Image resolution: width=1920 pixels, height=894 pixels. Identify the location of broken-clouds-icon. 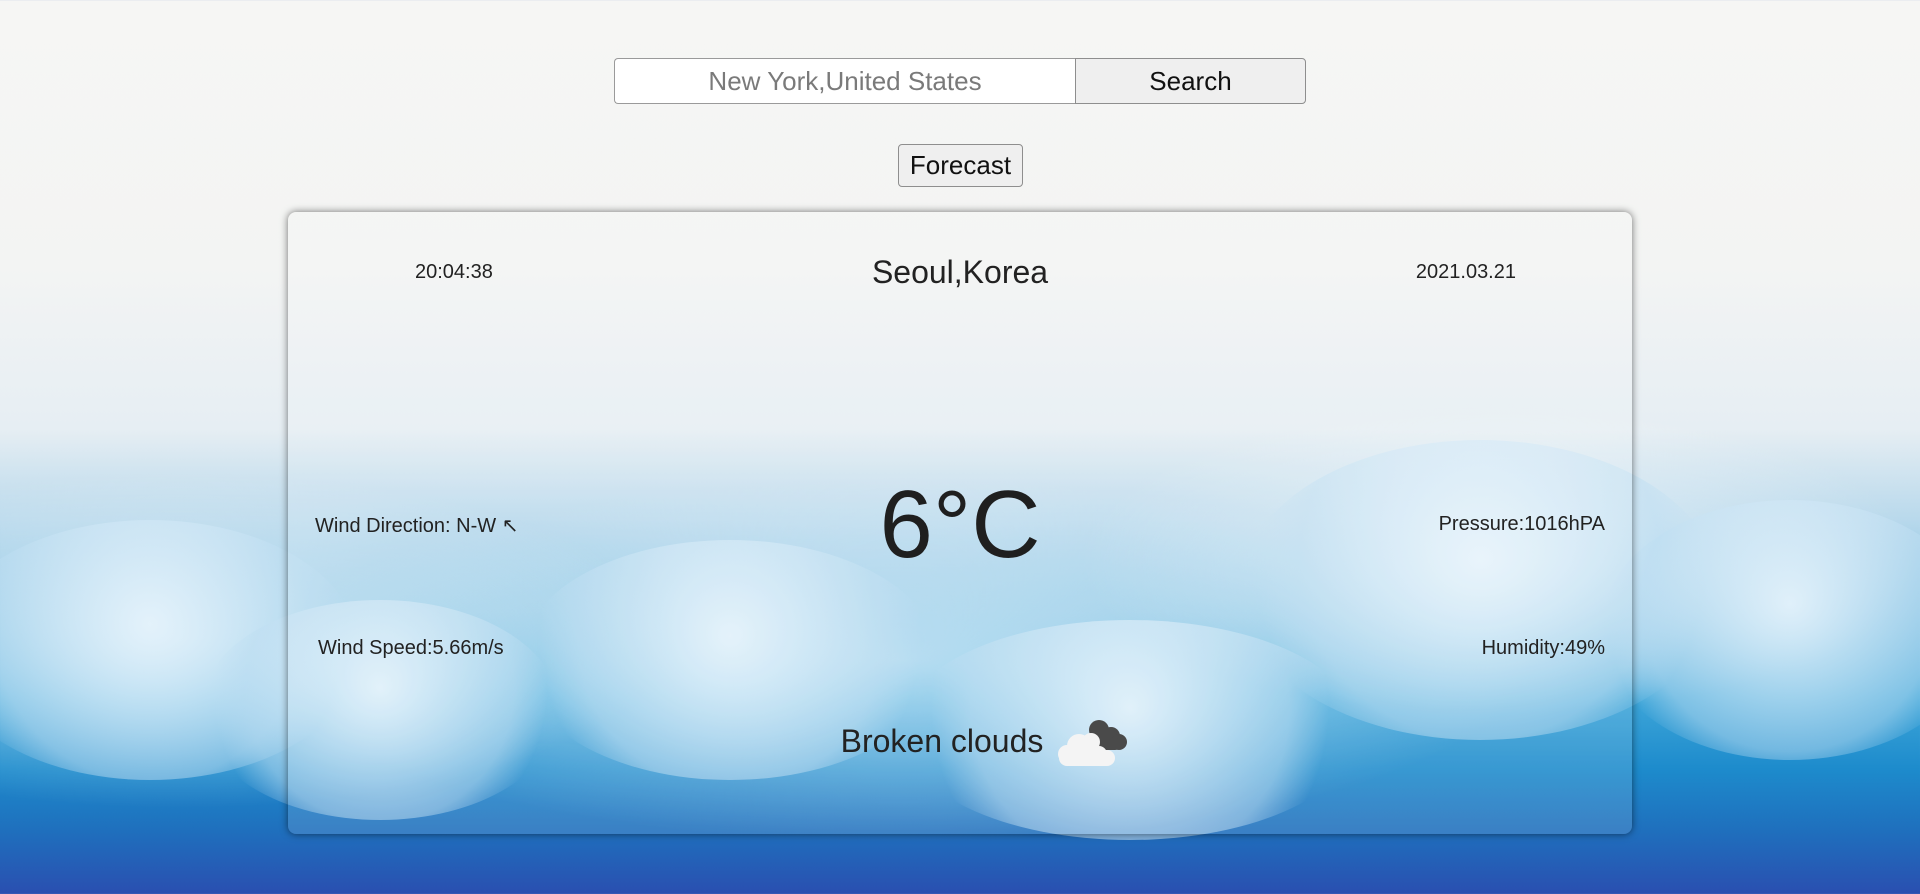
(1093, 743).